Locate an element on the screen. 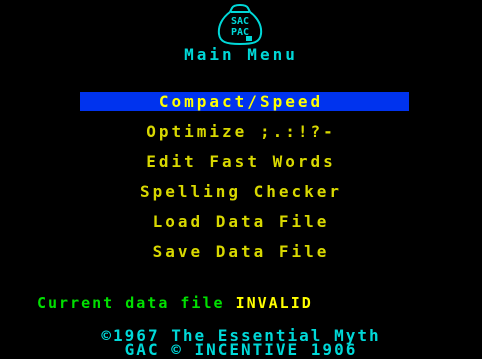 This screenshot has height=359, width=482. menu-item-edit-fast-words: Edit Fast Words is located at coordinates (241, 166).